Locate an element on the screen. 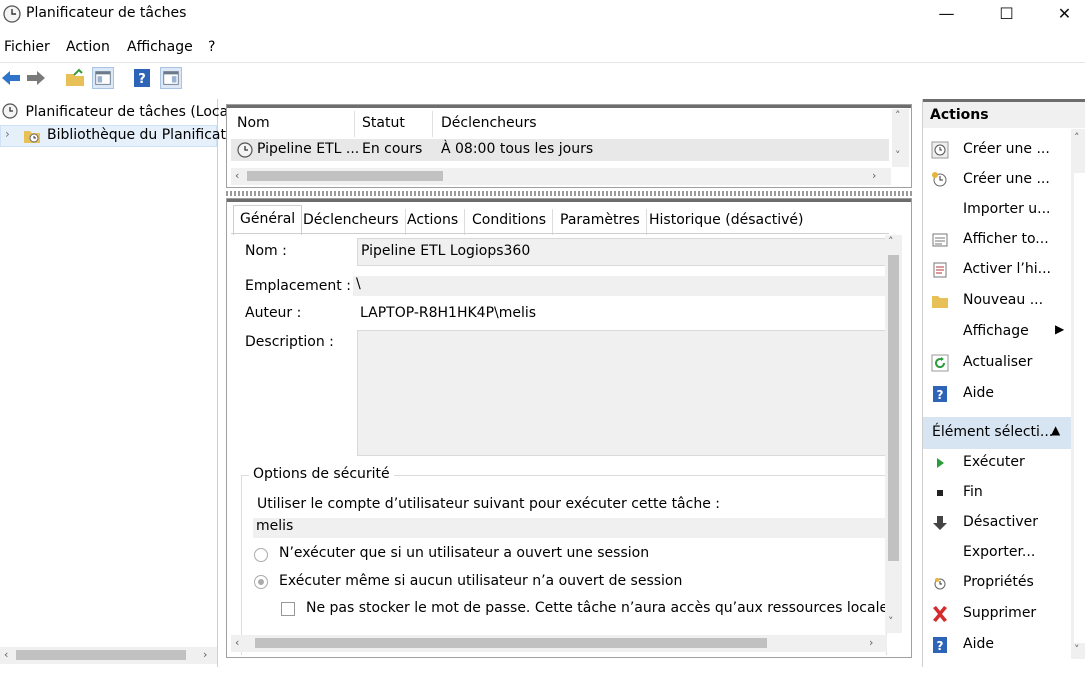 This screenshot has width=1085, height=674. selected-item-header: Élément sélecti... ▲ is located at coordinates (997, 433).